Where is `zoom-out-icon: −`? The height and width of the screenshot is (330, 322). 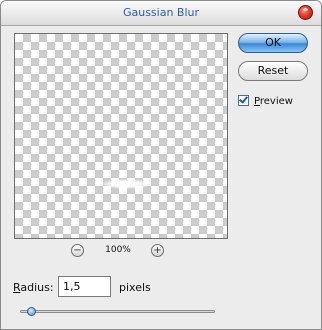 zoom-out-icon: − is located at coordinates (77, 250).